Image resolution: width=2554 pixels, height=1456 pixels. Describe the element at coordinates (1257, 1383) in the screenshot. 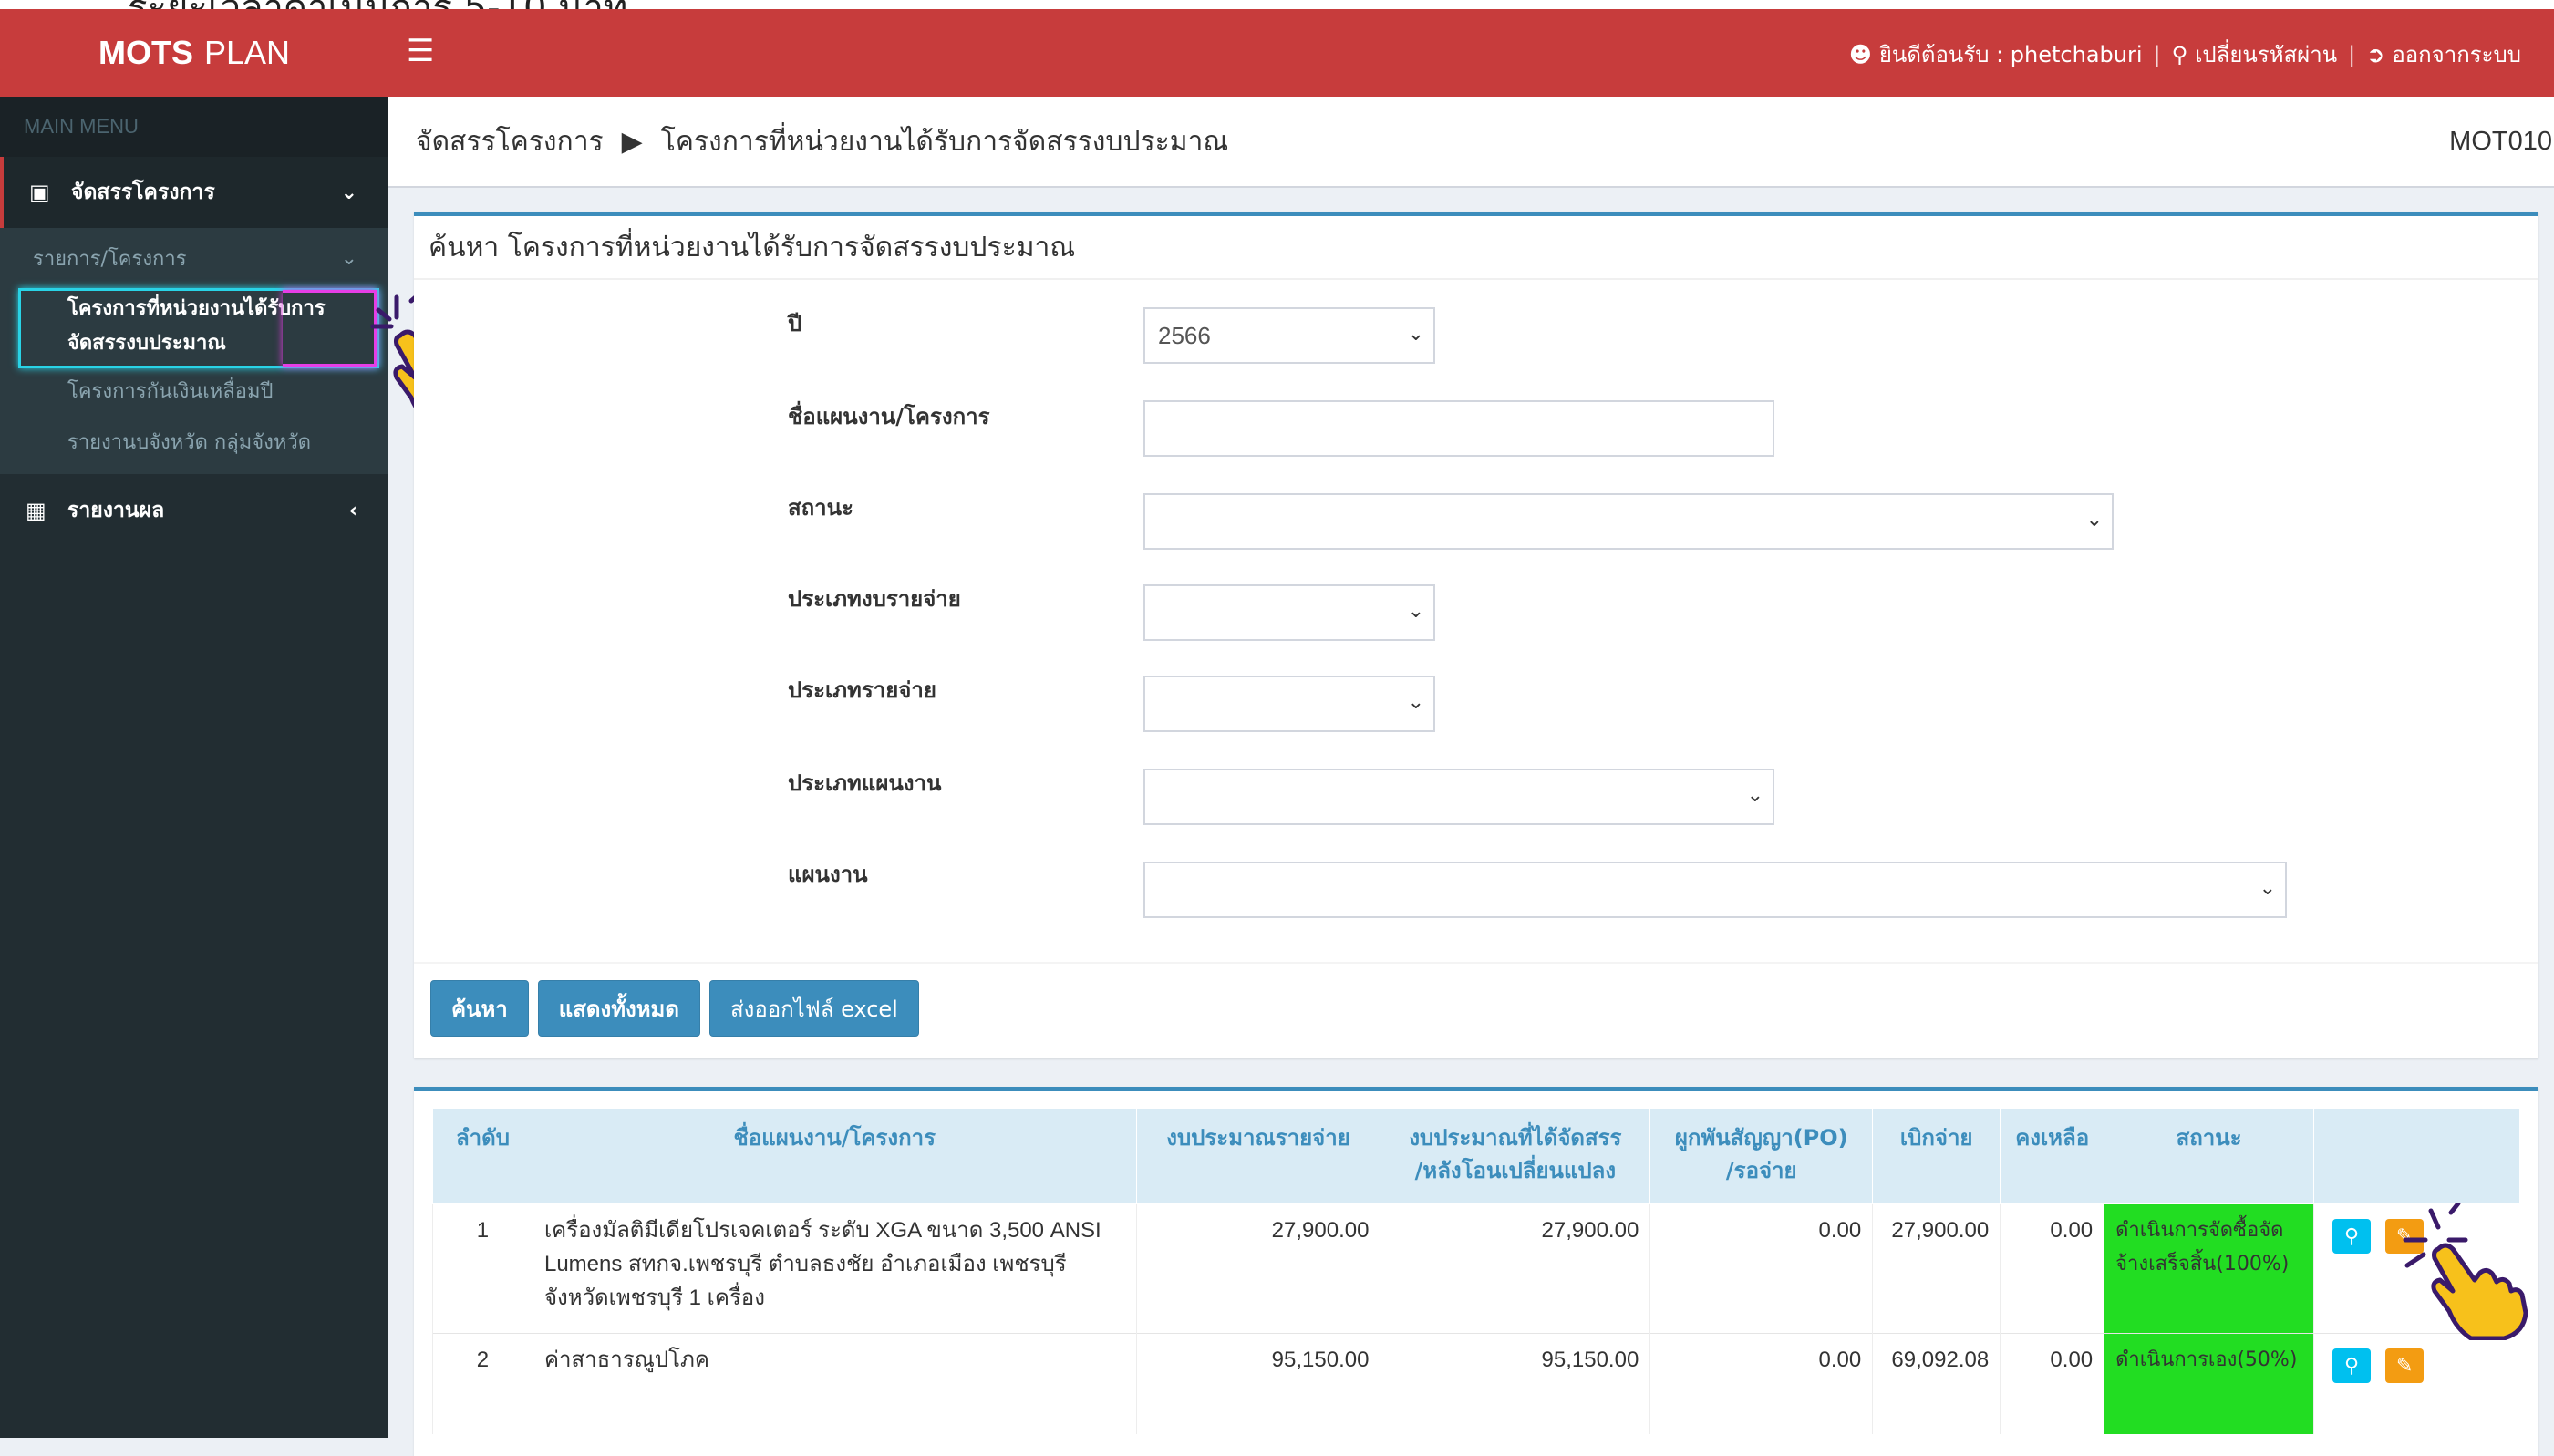

I see `cell-budget: 95,150.00` at that location.